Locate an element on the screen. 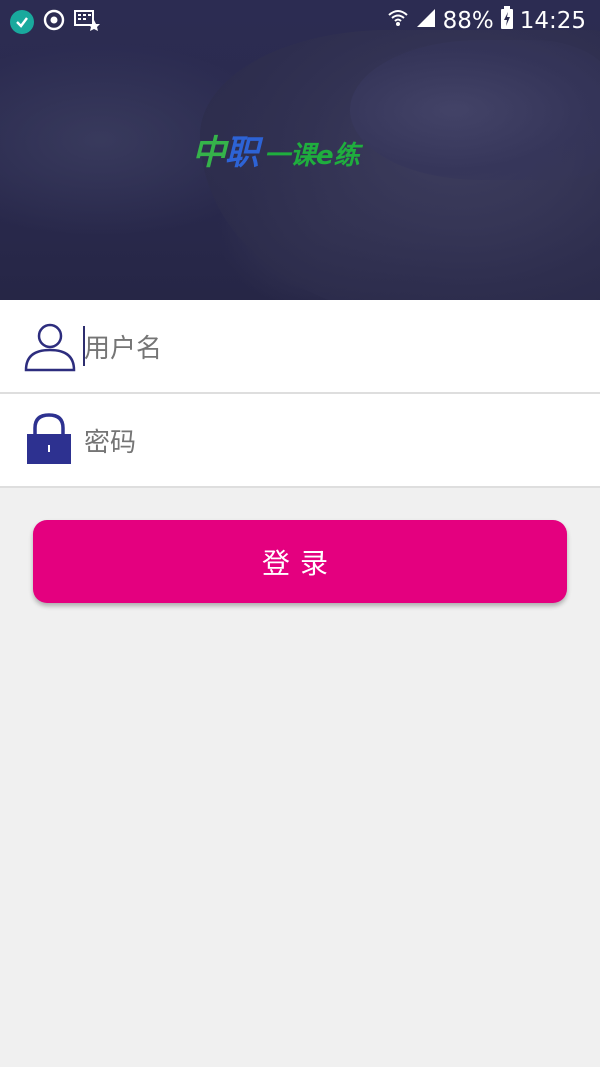 The width and height of the screenshot is (600, 1067). app-logo: 中职 一课e练 is located at coordinates (276, 152).